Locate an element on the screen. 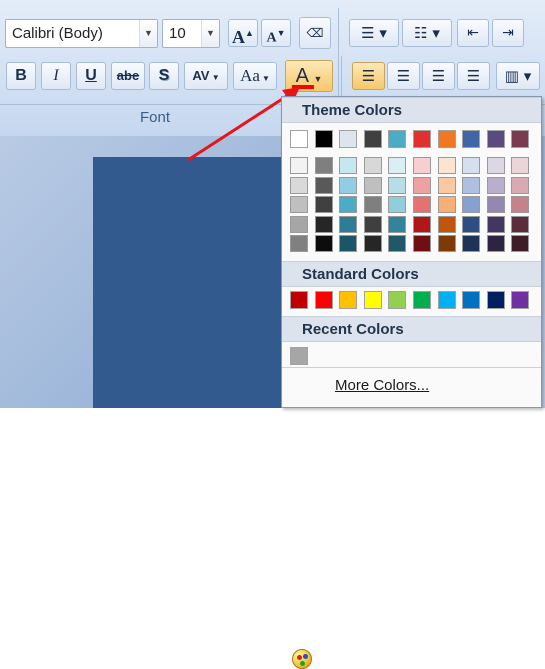  italic-button: I is located at coordinates (56, 76).